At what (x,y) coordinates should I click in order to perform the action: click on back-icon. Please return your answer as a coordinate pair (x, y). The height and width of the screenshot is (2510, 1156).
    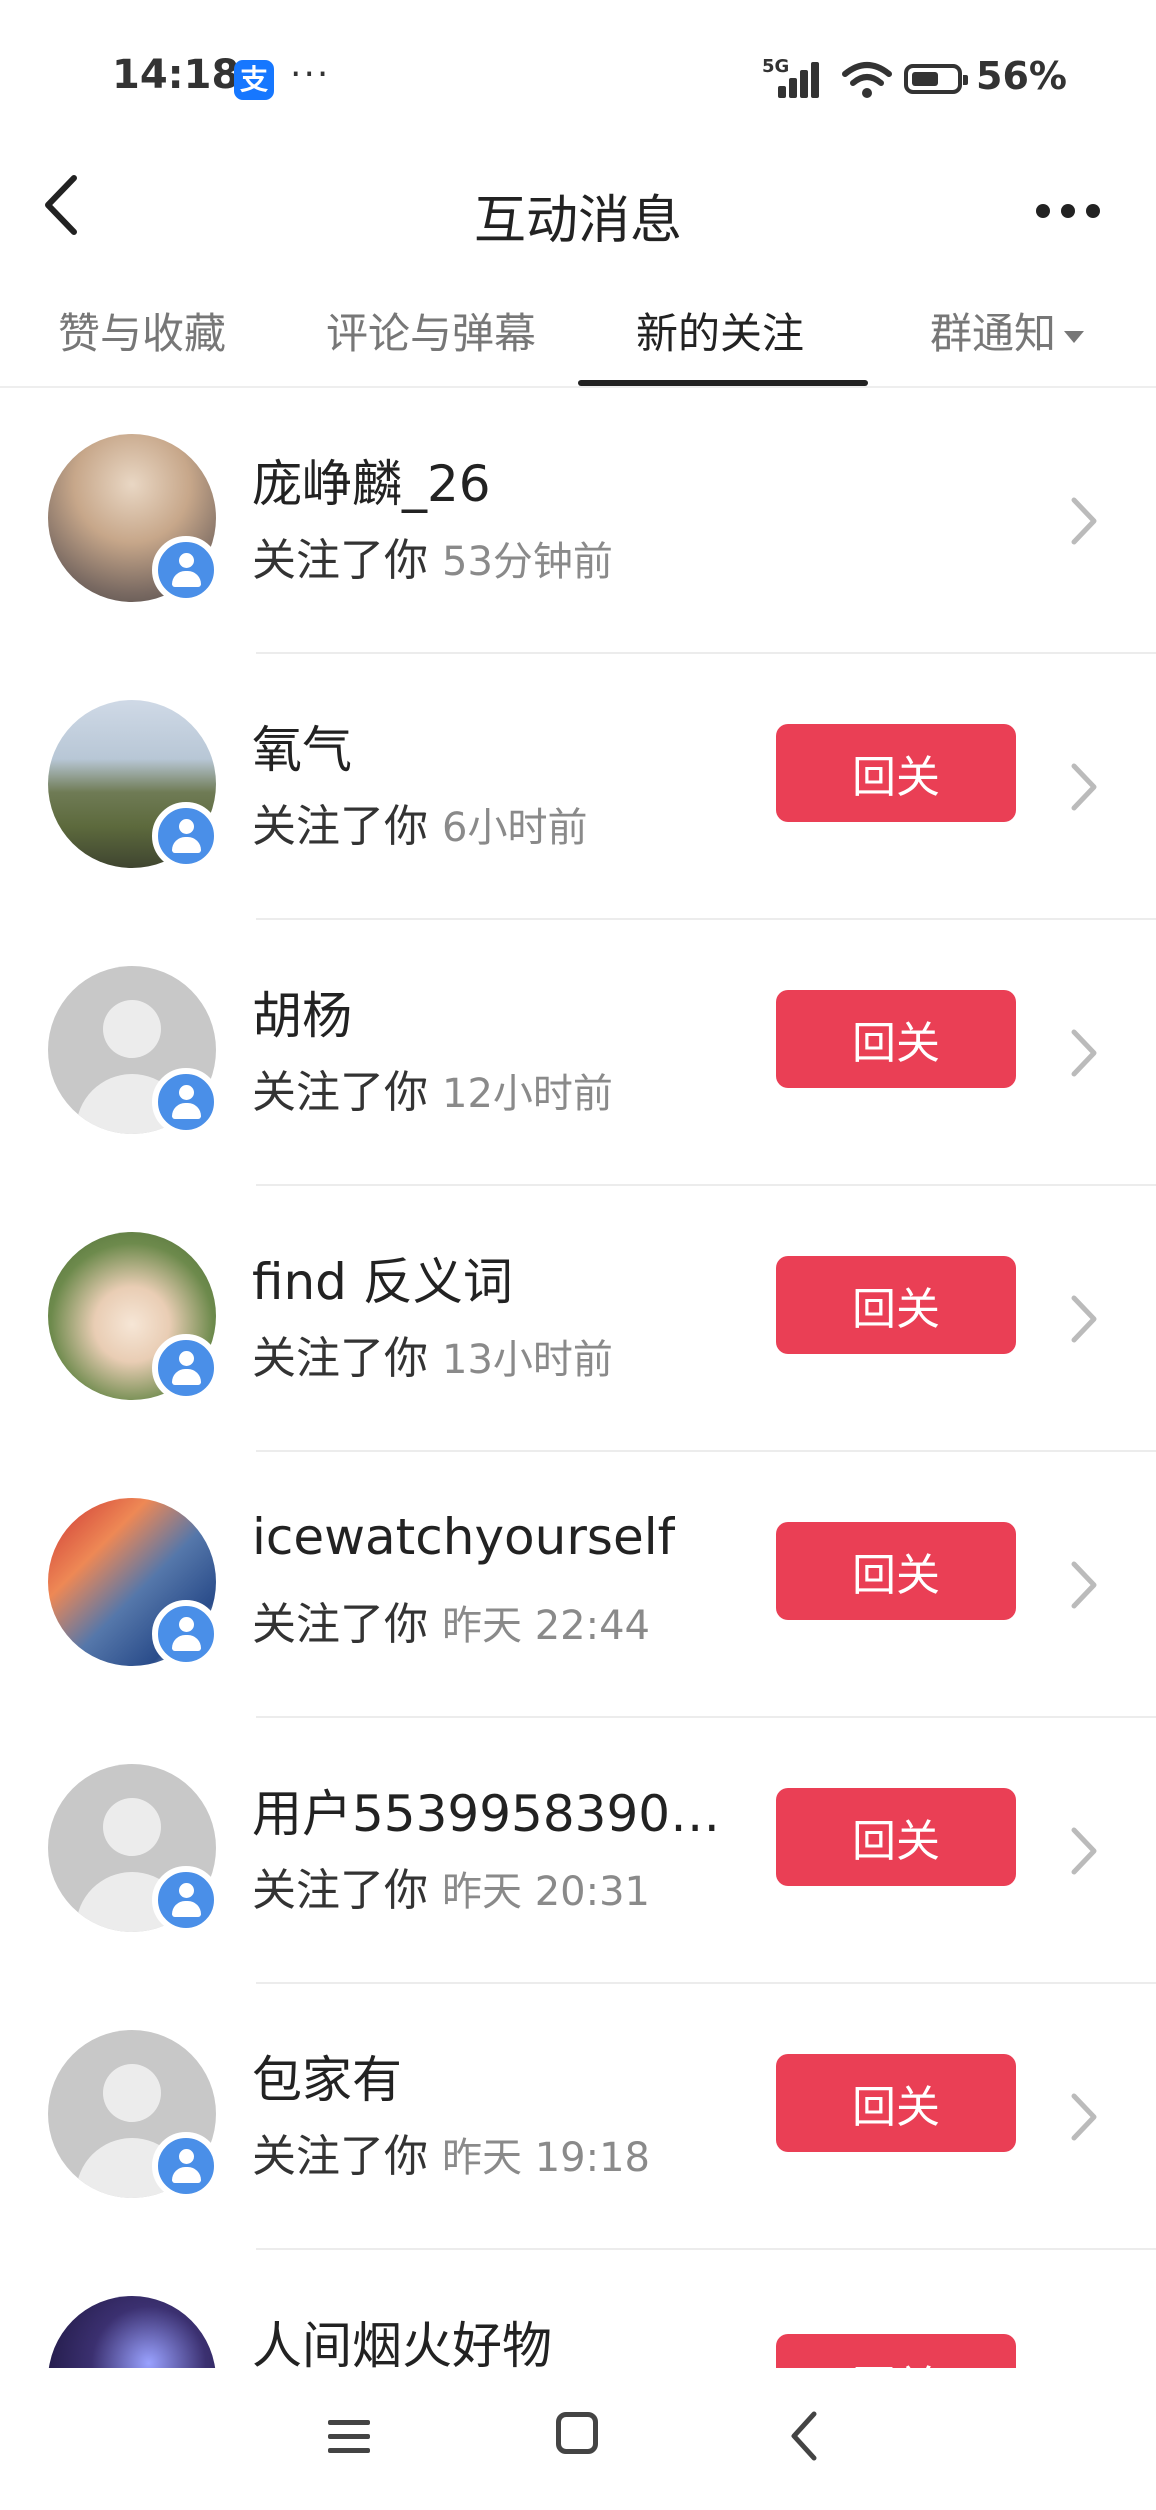
    Looking at the image, I should click on (806, 2436).